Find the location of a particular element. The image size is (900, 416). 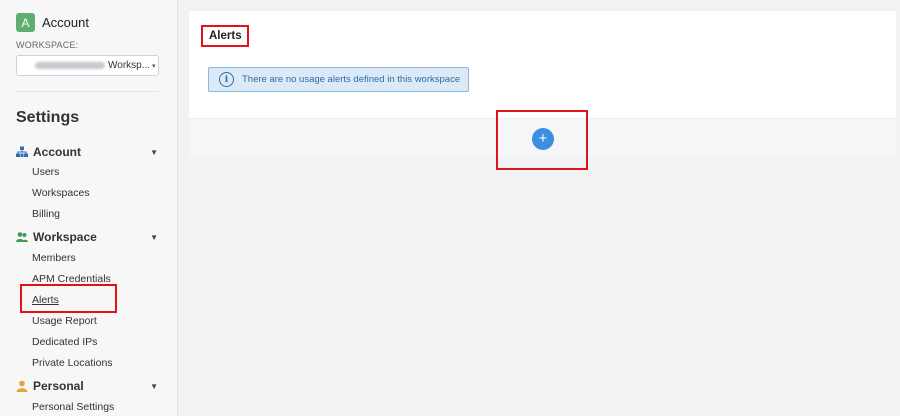

sidebar-section-account: Account ▼ is located at coordinates (87, 152).